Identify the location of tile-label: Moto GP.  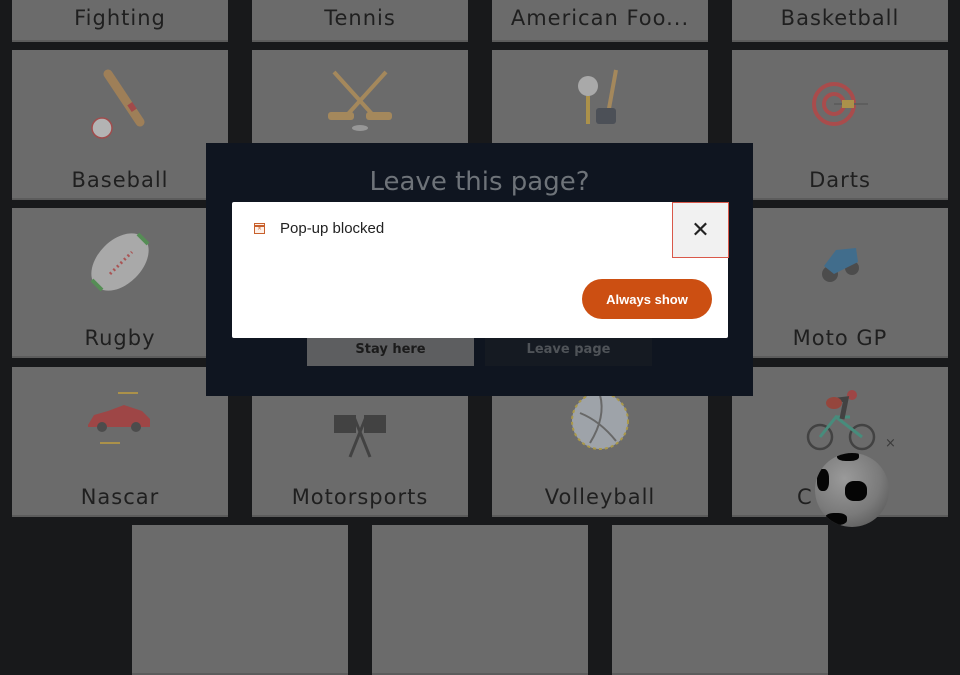
(840, 338).